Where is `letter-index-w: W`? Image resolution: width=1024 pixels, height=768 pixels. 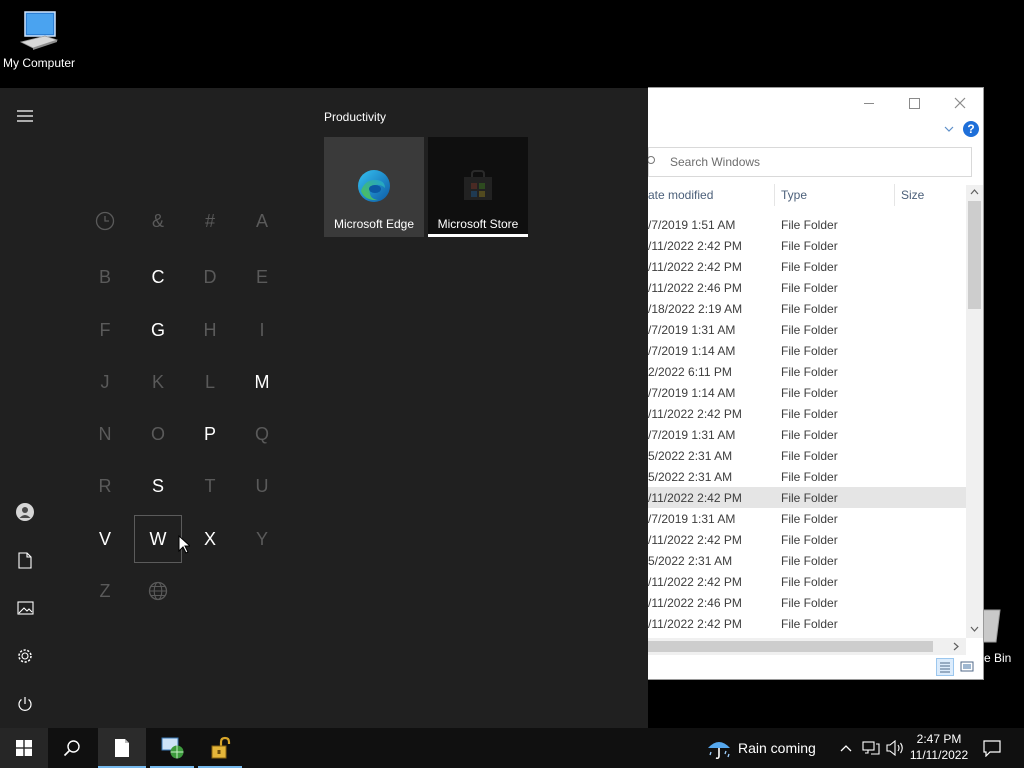
letter-index-w: W is located at coordinates (158, 539).